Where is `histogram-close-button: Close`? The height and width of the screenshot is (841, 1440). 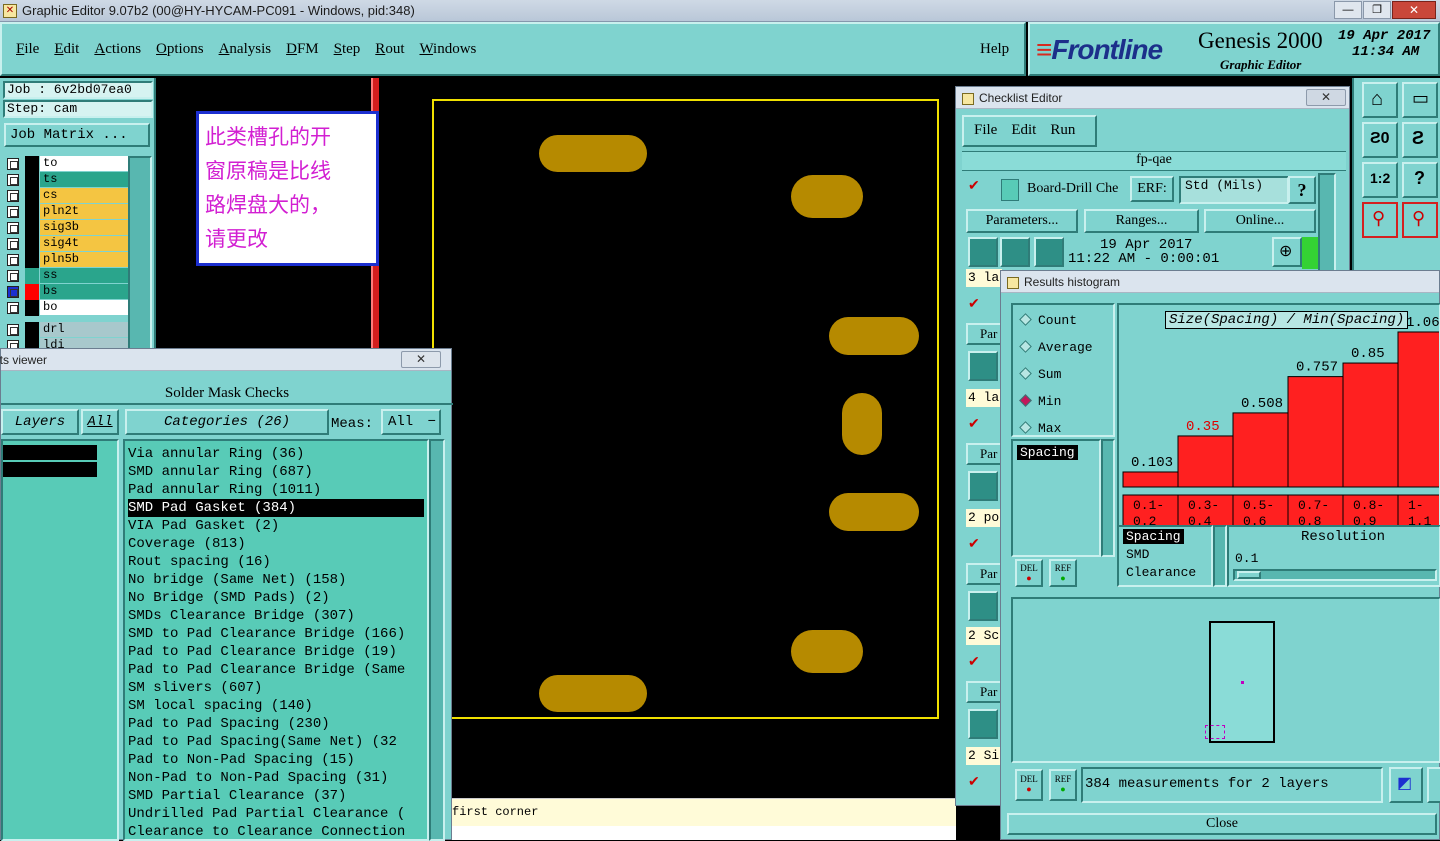
histogram-close-button: Close is located at coordinates (1222, 824).